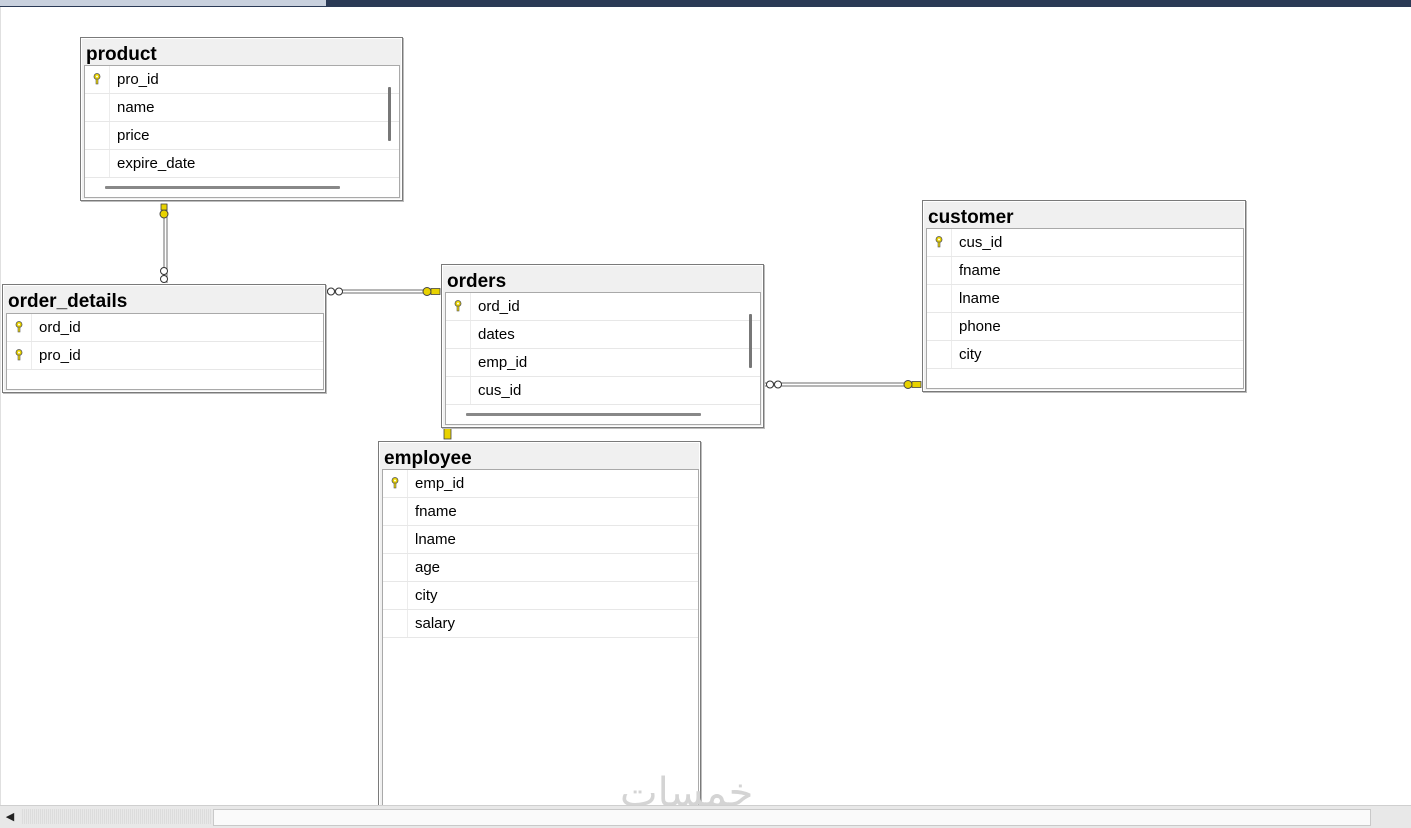 The image size is (1411, 828). I want to click on table-title: employee, so click(428, 458).